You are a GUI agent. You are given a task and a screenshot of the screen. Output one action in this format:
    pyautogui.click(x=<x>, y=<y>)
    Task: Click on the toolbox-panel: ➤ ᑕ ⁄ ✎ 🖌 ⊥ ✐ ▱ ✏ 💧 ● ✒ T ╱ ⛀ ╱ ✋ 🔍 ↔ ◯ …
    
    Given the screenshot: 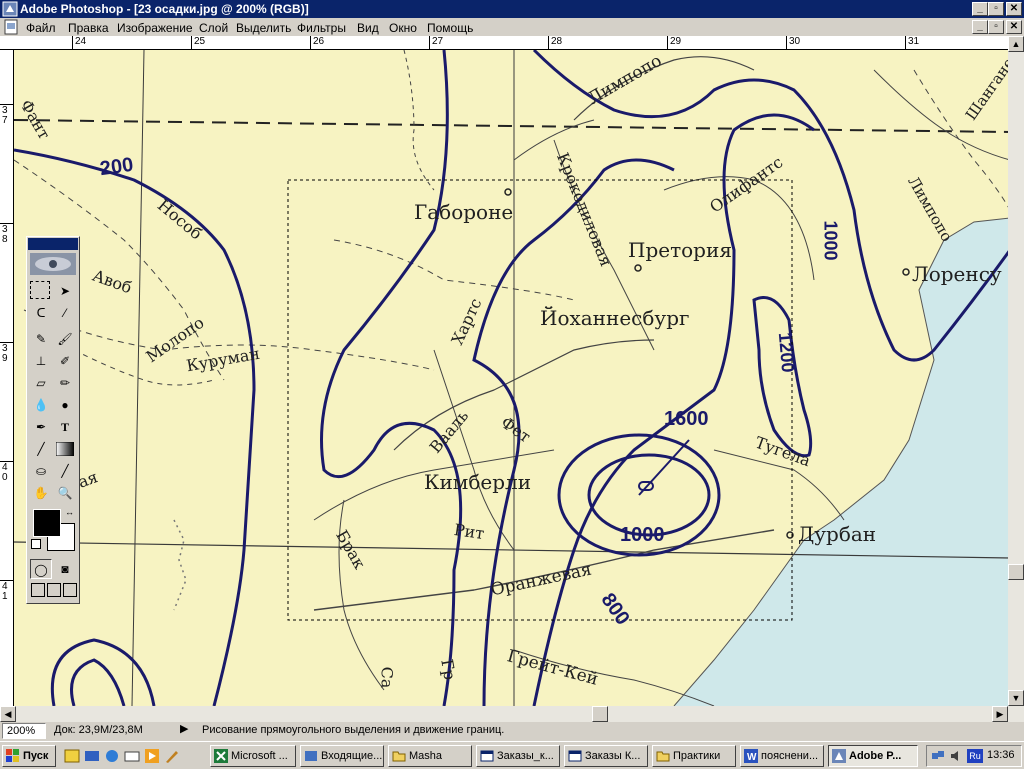 What is the action you would take?
    pyautogui.click(x=53, y=420)
    